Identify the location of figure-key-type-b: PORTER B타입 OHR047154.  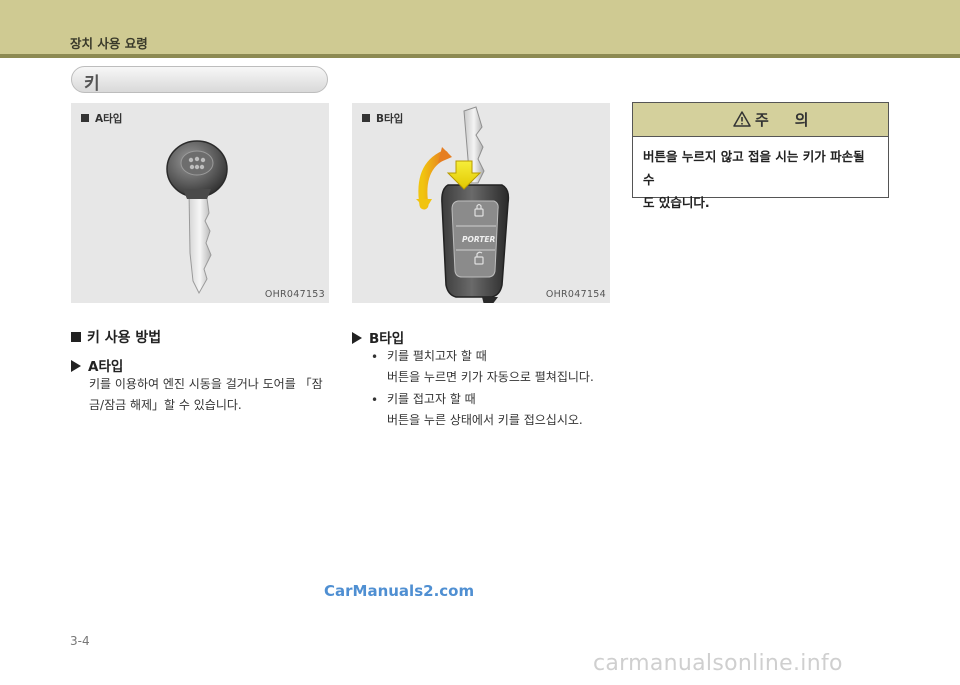
(481, 203).